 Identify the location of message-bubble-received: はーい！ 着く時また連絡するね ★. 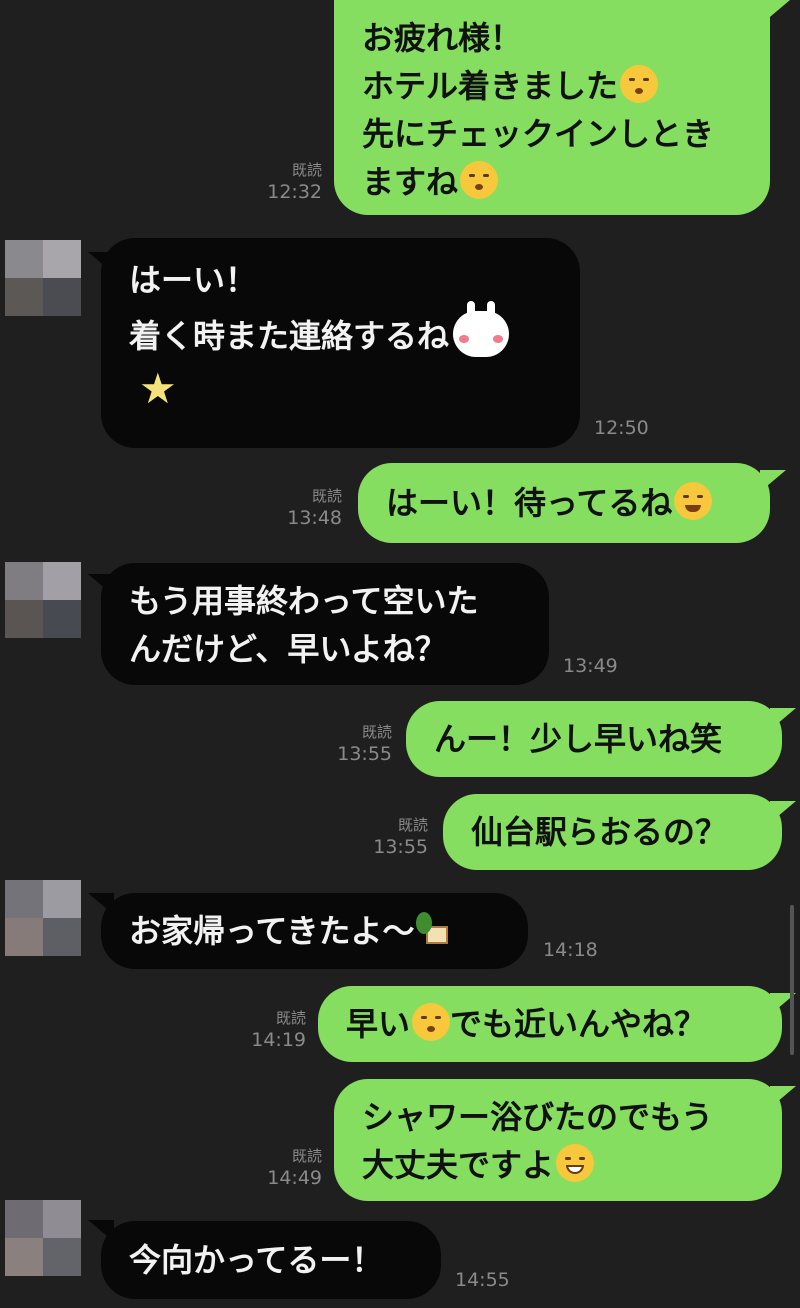
(340, 343).